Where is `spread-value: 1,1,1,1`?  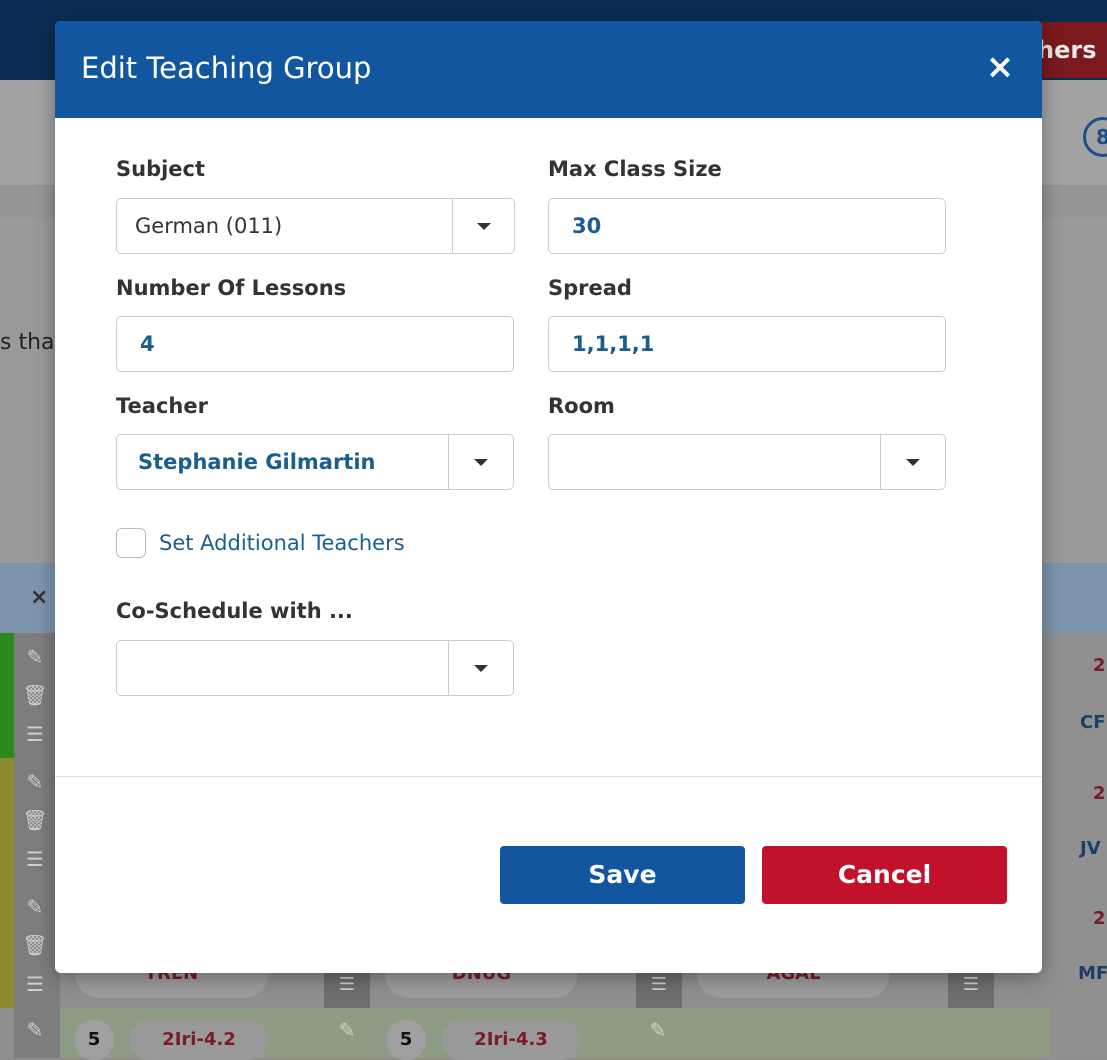 spread-value: 1,1,1,1 is located at coordinates (613, 344).